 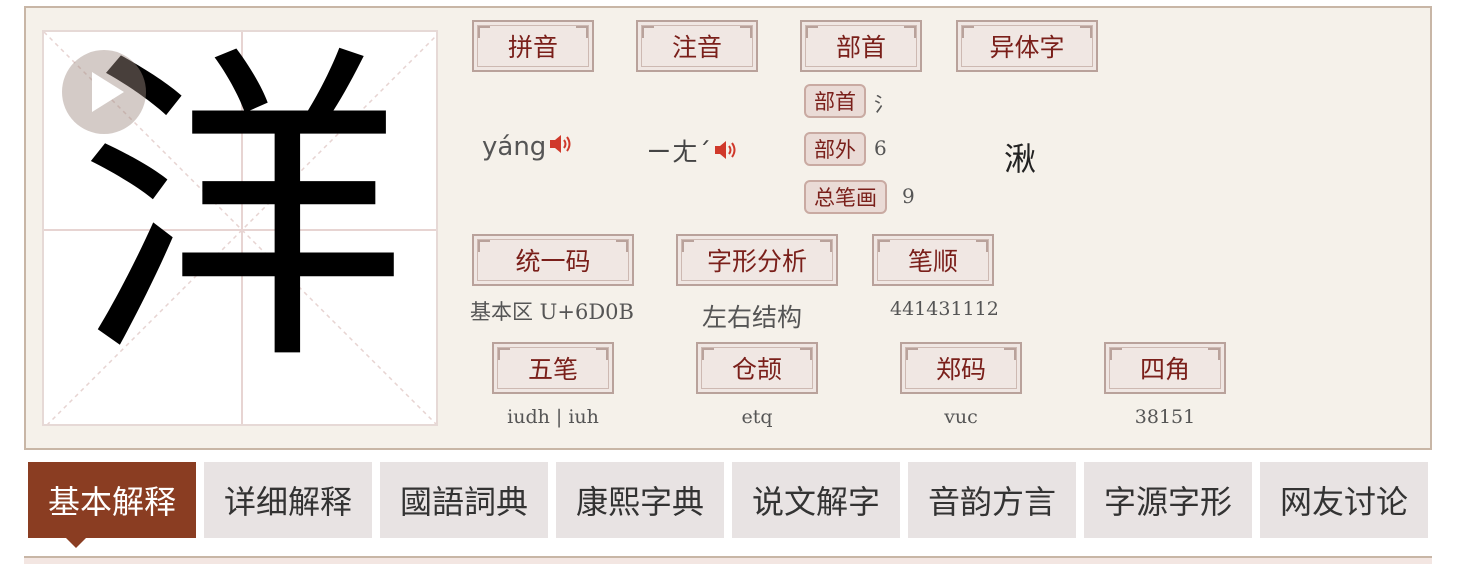 I want to click on content-area-top-edge, so click(x=728, y=560).